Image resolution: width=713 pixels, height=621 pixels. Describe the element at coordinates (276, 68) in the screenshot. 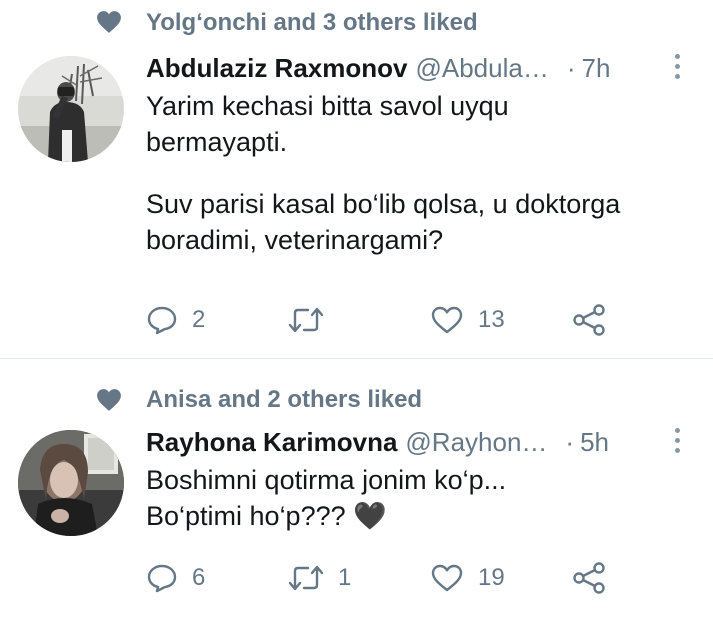

I see `author-name: Abdulaziz Raxmonov` at that location.